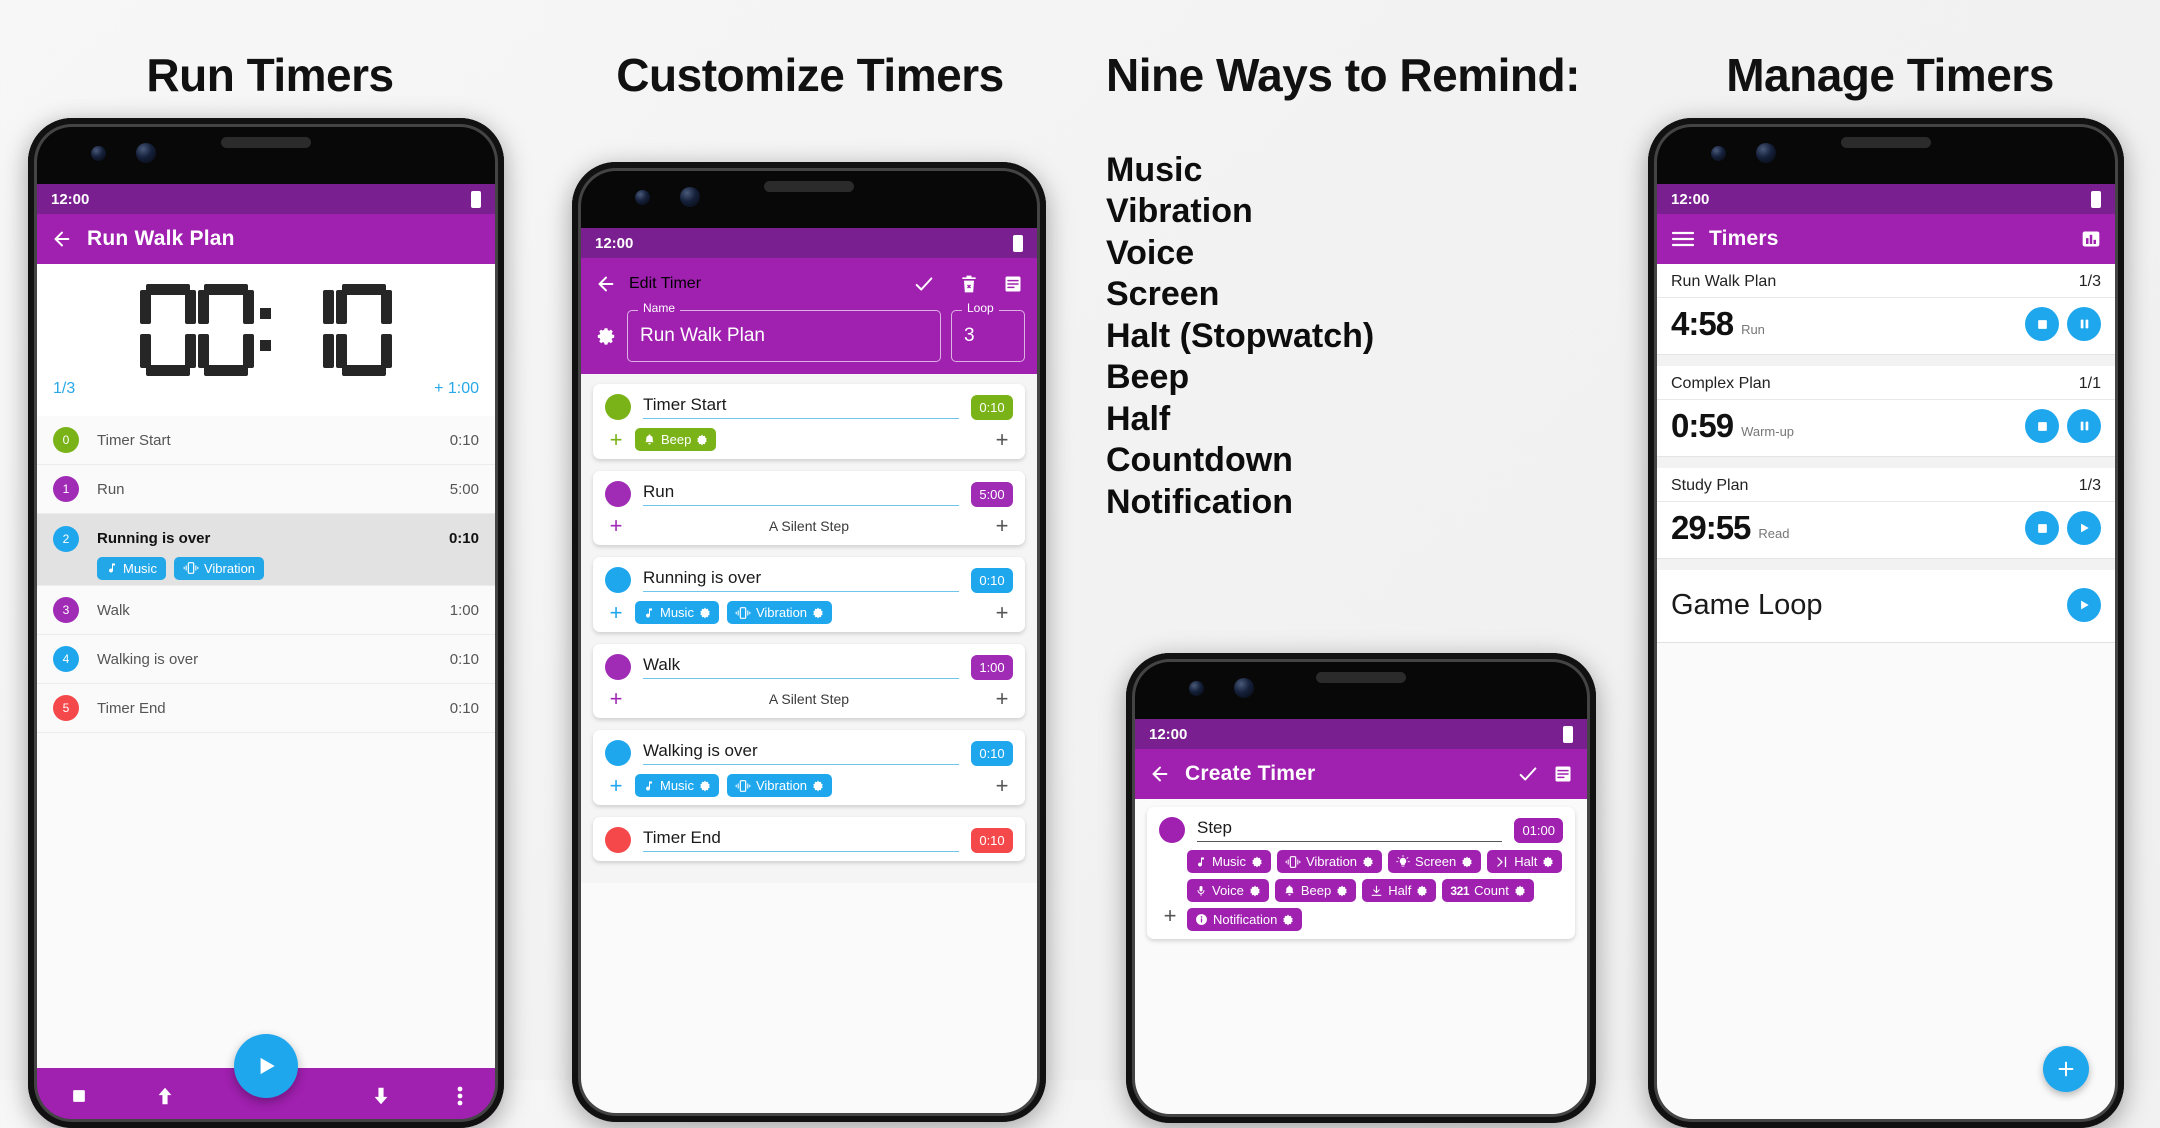 The image size is (2160, 1128). I want to click on timer-card: Complex Plan 1/1 0:59 Warm-up, so click(1886, 411).